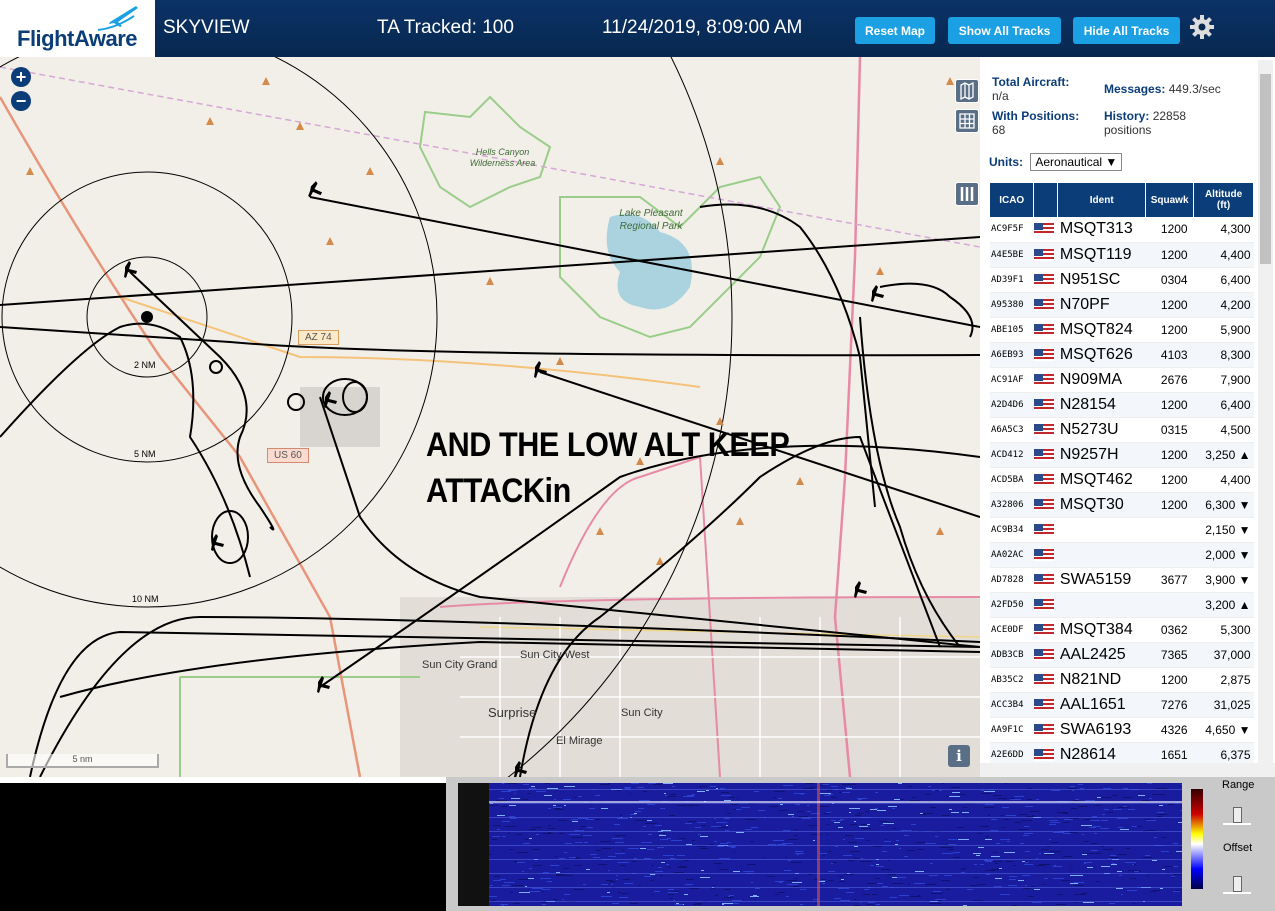 This screenshot has width=1275, height=911. I want to click on ident-cell: MSQT462, so click(1101, 480).